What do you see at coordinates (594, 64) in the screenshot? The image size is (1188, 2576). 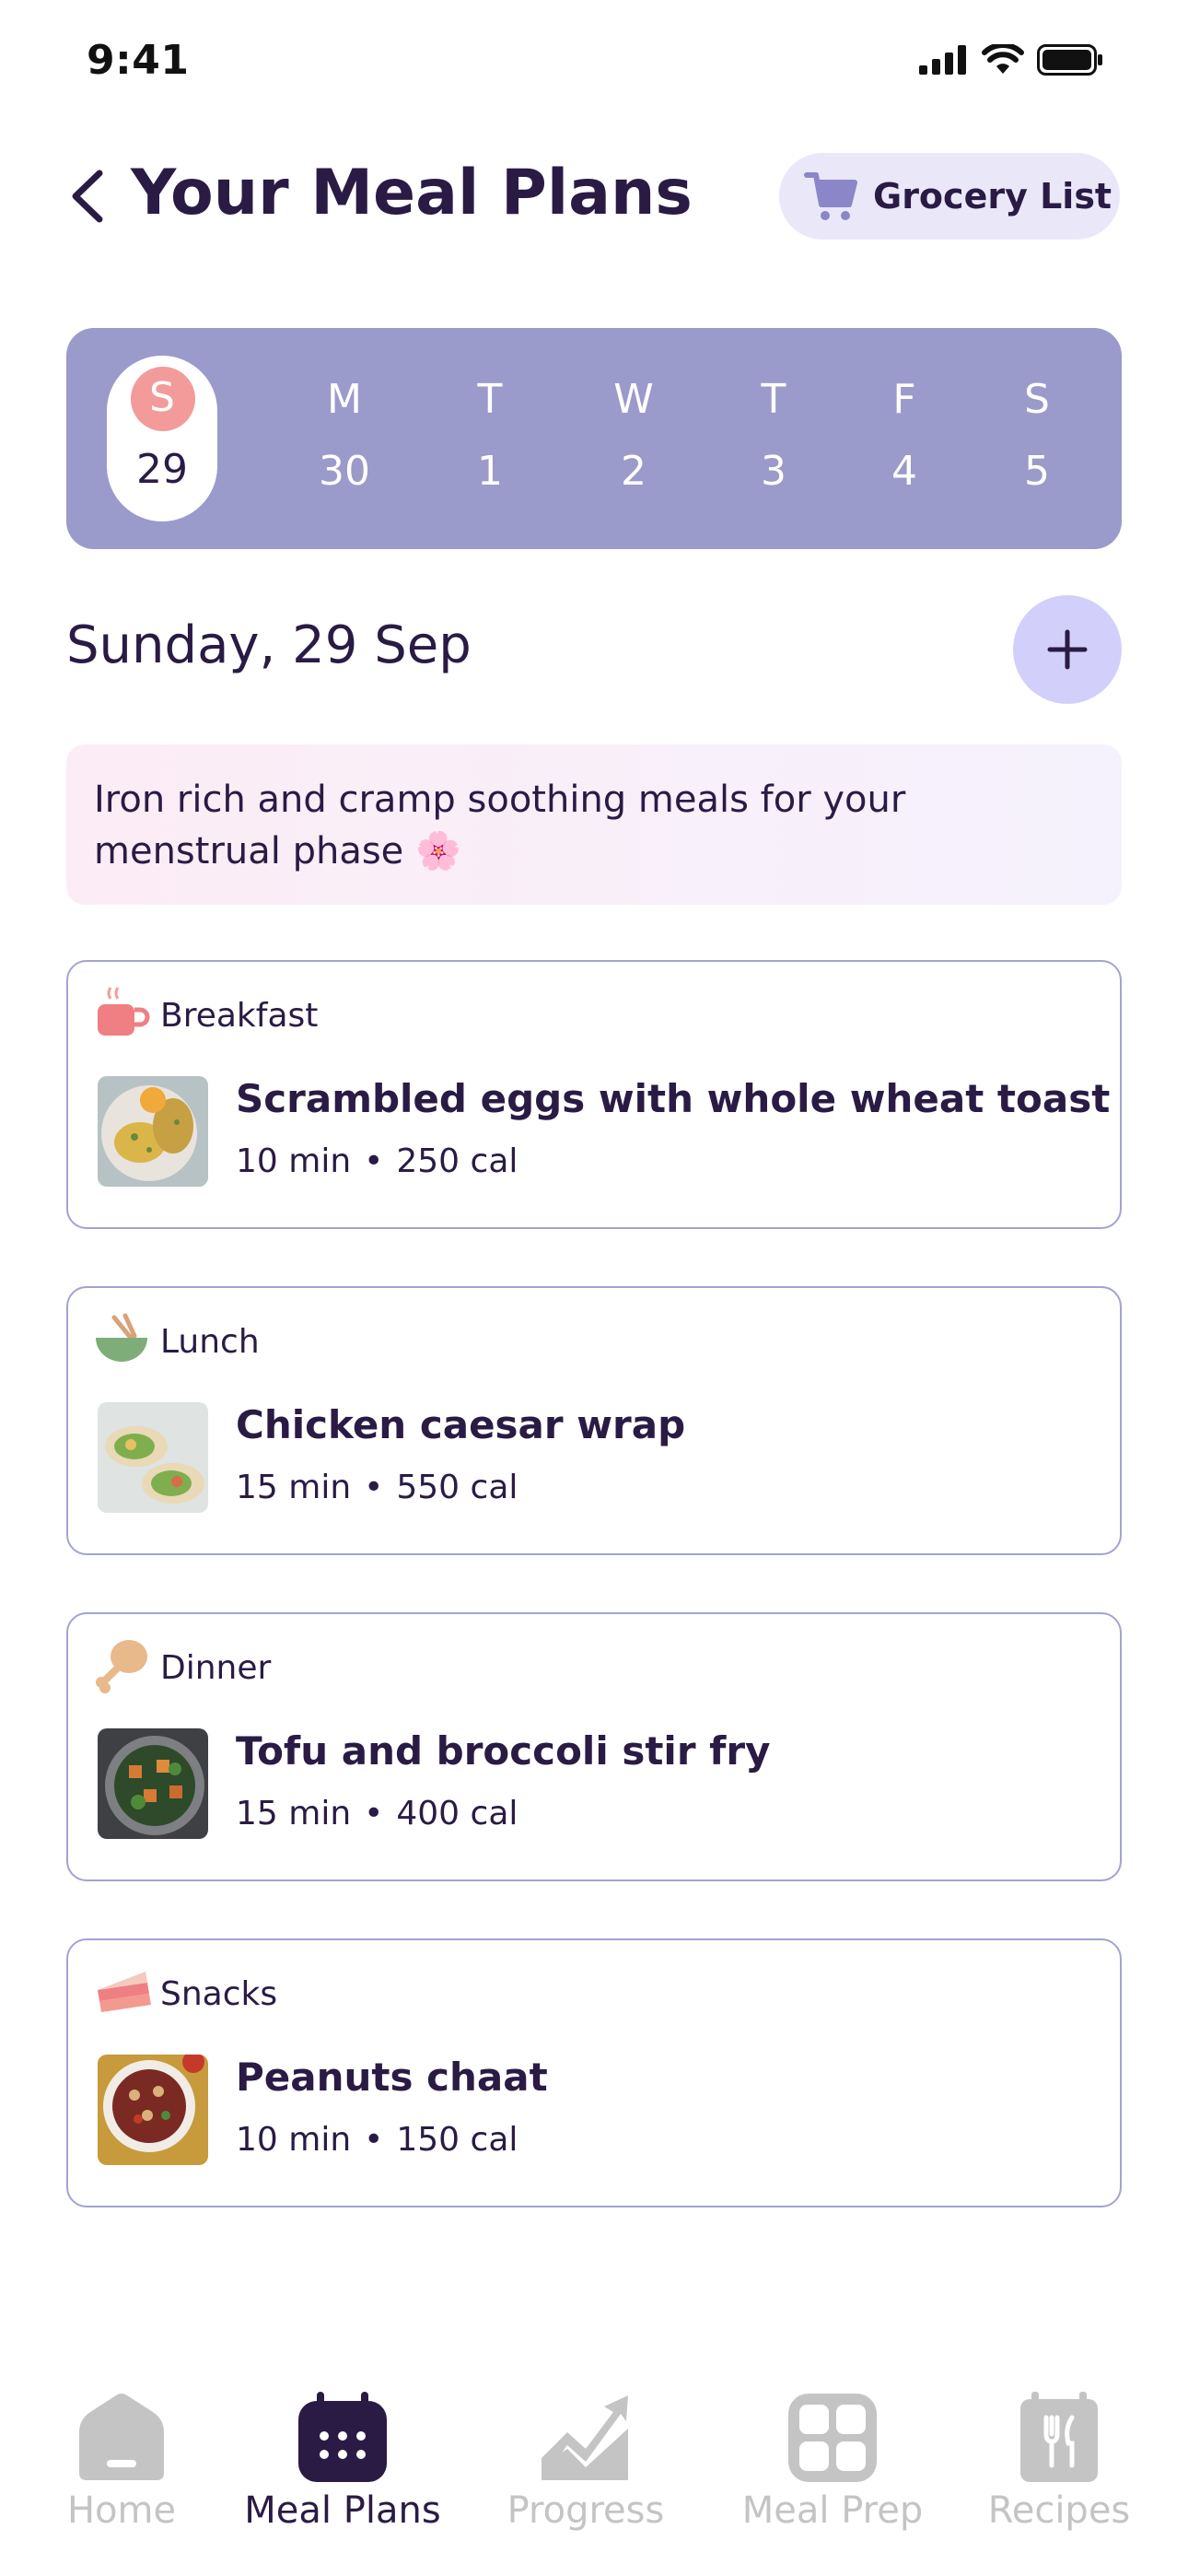 I see `status-bar: 9:41` at bounding box center [594, 64].